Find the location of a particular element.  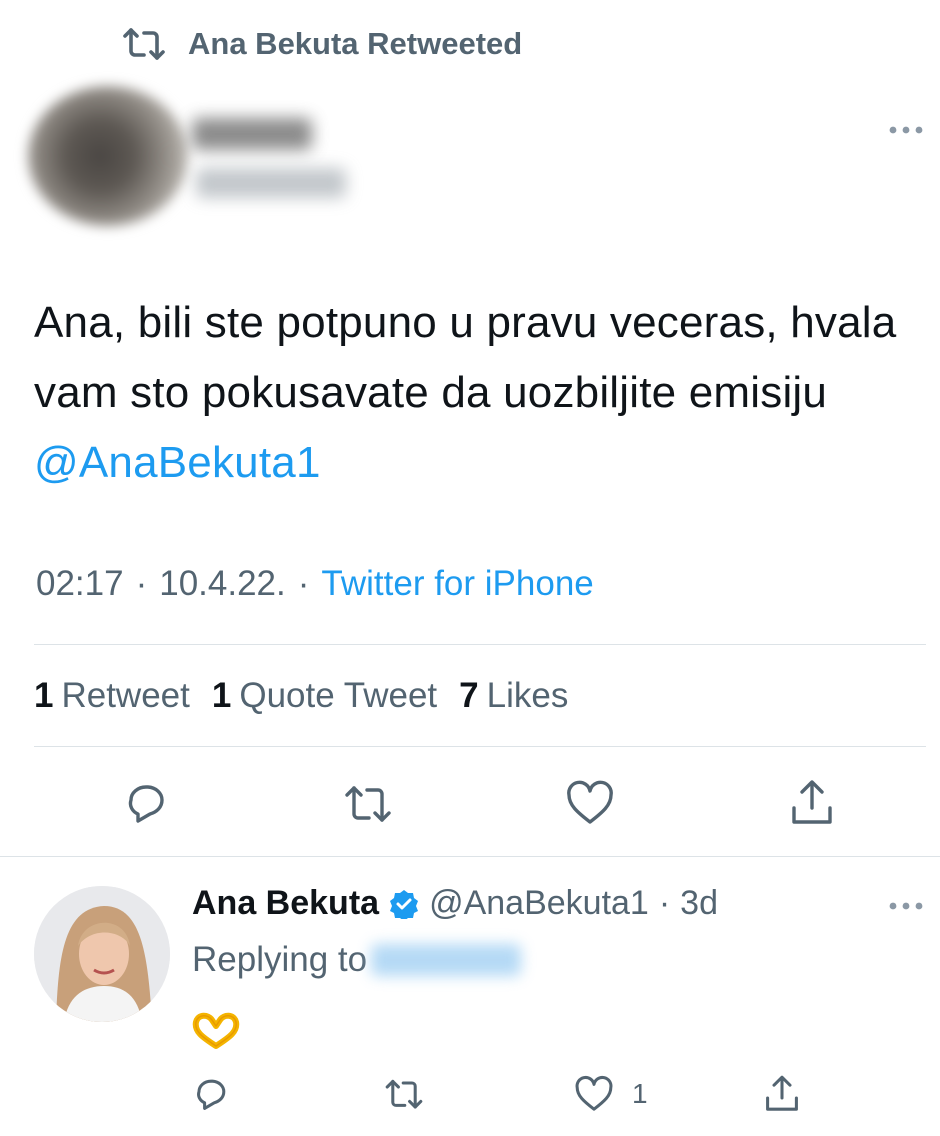

quotes-count: 1 is located at coordinates (221, 695).